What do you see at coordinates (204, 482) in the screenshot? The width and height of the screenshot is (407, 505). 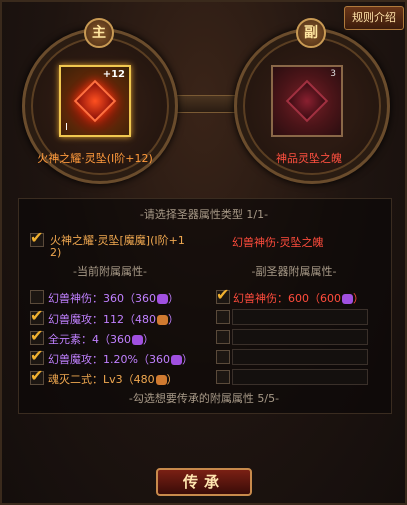 I see `inherit-button: 传承` at bounding box center [204, 482].